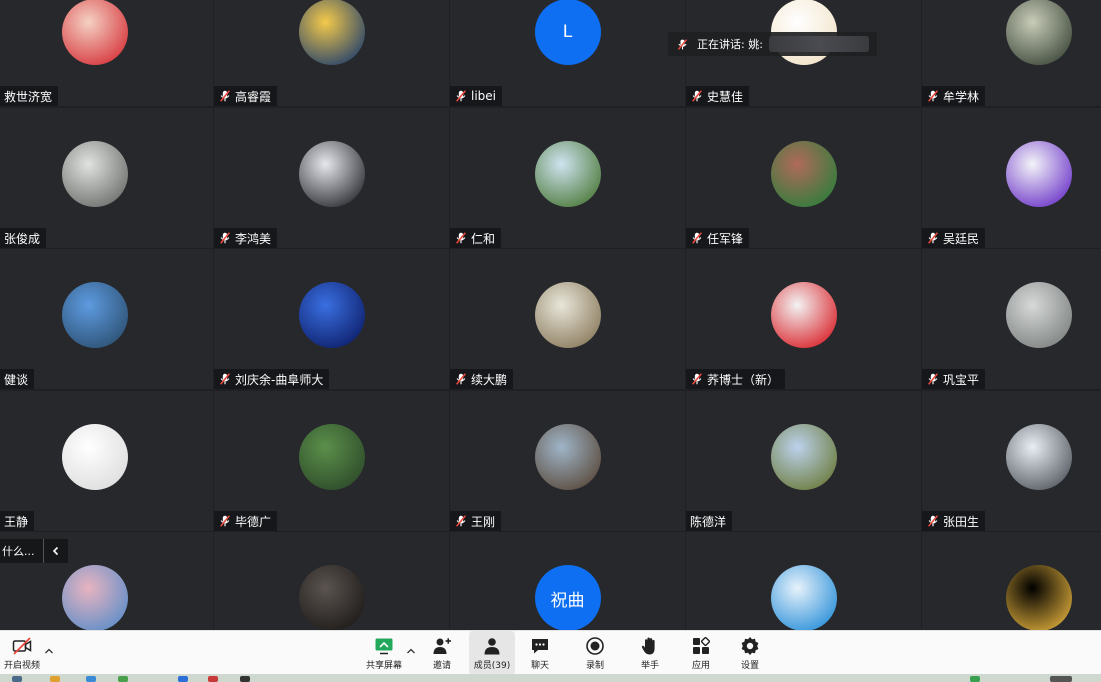 Image resolution: width=1101 pixels, height=682 pixels. I want to click on participant-tile: 吴廷民, so click(1011, 178).